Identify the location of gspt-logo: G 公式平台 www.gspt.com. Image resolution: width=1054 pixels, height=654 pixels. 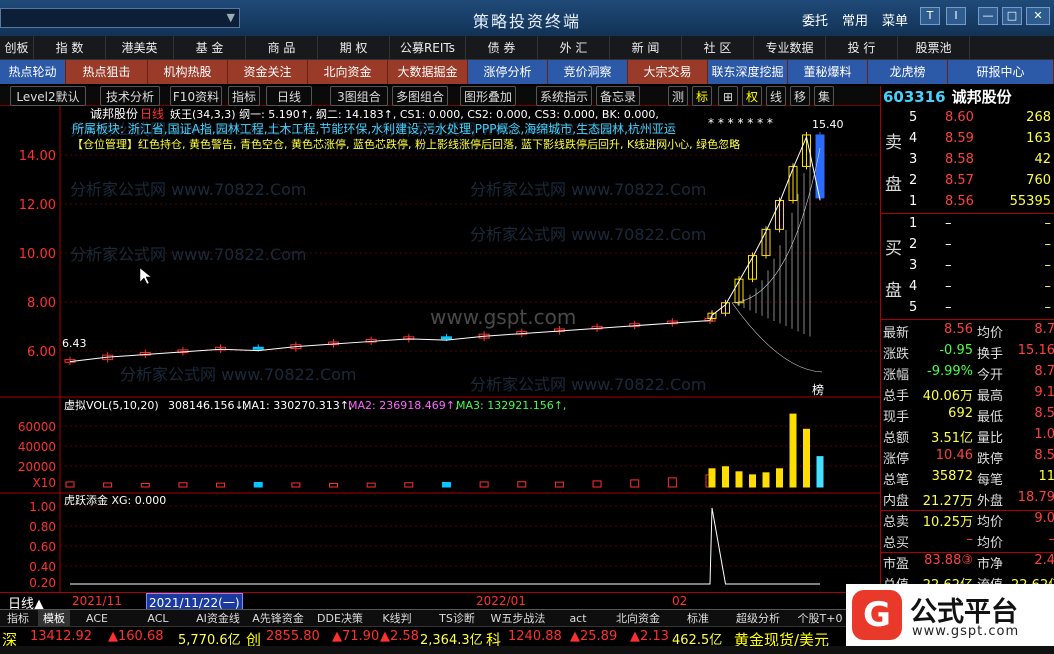
(950, 615).